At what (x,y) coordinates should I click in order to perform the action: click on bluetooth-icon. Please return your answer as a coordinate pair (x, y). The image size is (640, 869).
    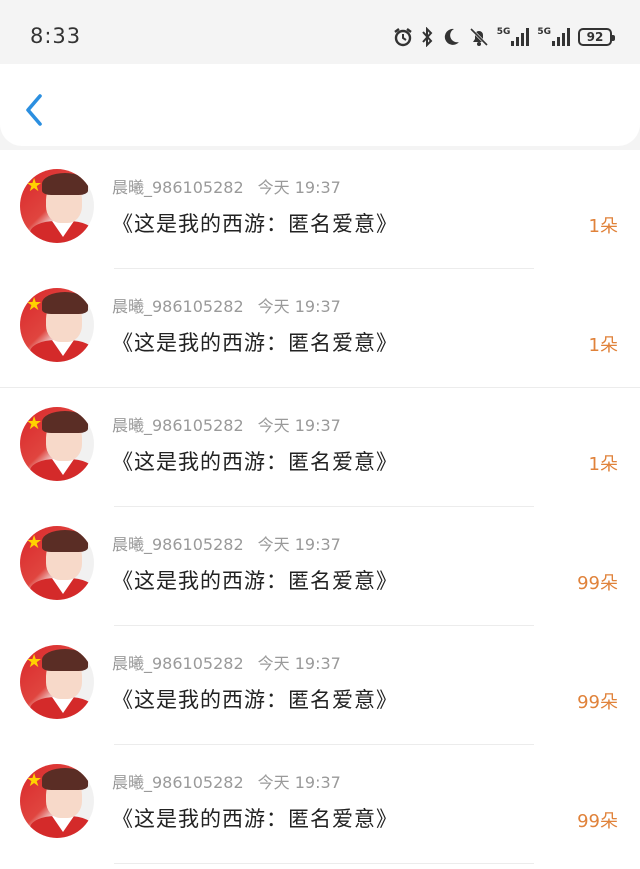
    Looking at the image, I should click on (427, 37).